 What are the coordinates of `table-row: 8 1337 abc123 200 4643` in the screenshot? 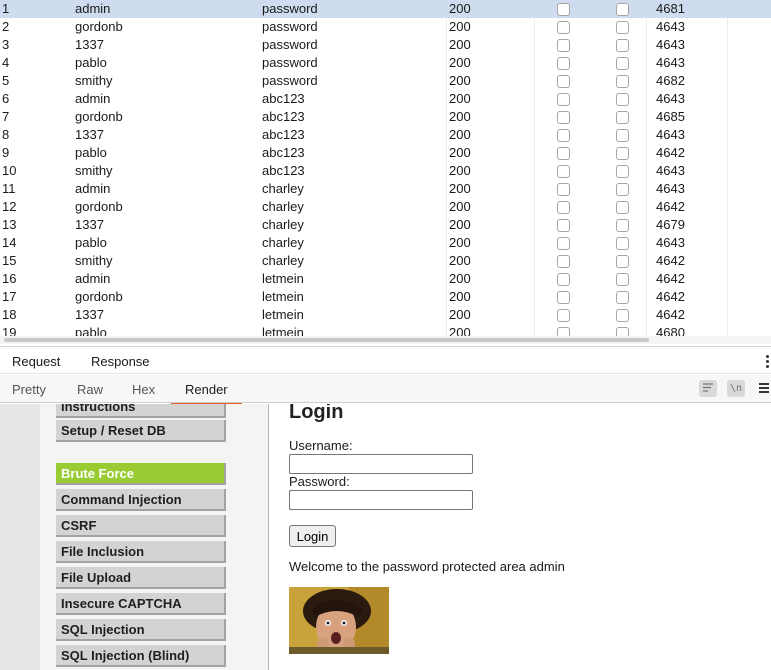 It's located at (385, 135).